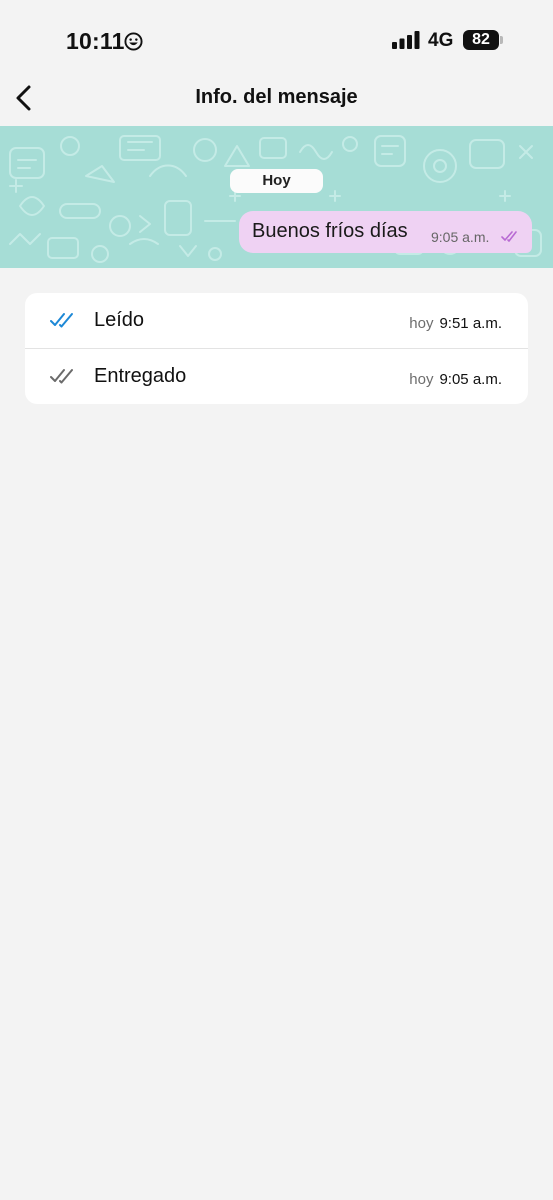  I want to click on battery-icon: 82, so click(481, 40).